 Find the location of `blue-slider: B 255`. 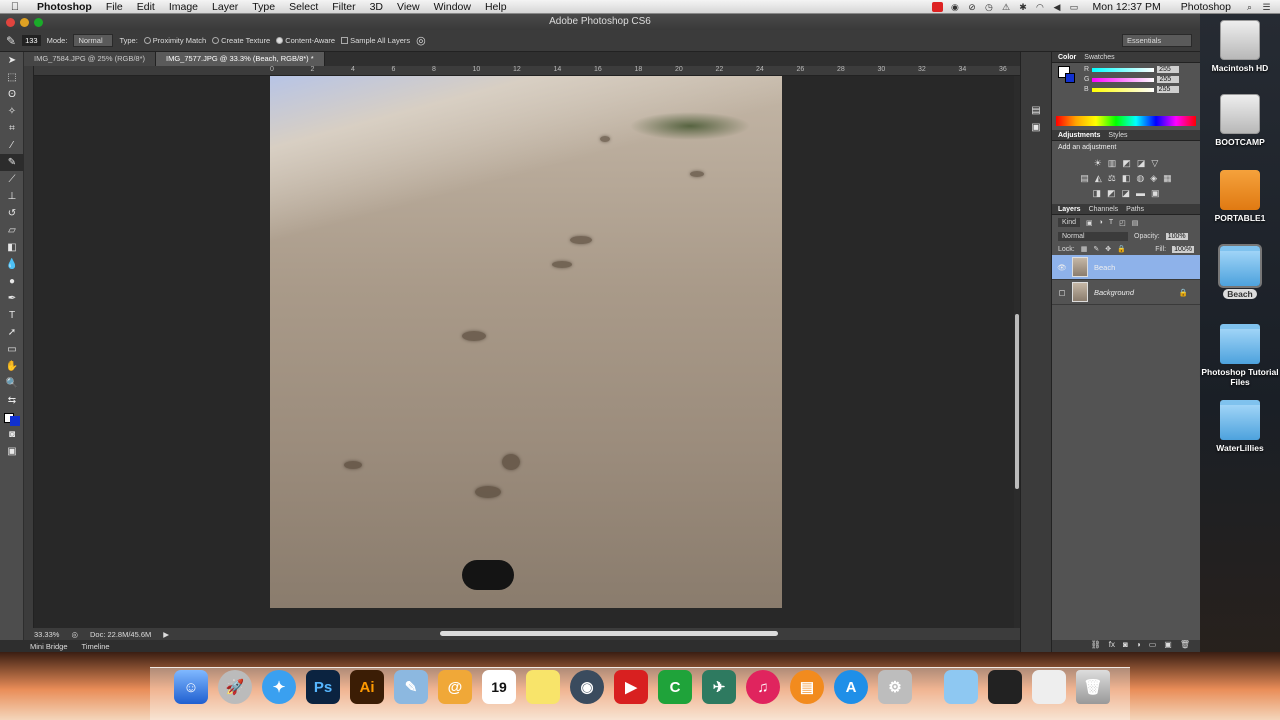

blue-slider: B 255 is located at coordinates (1131, 89).